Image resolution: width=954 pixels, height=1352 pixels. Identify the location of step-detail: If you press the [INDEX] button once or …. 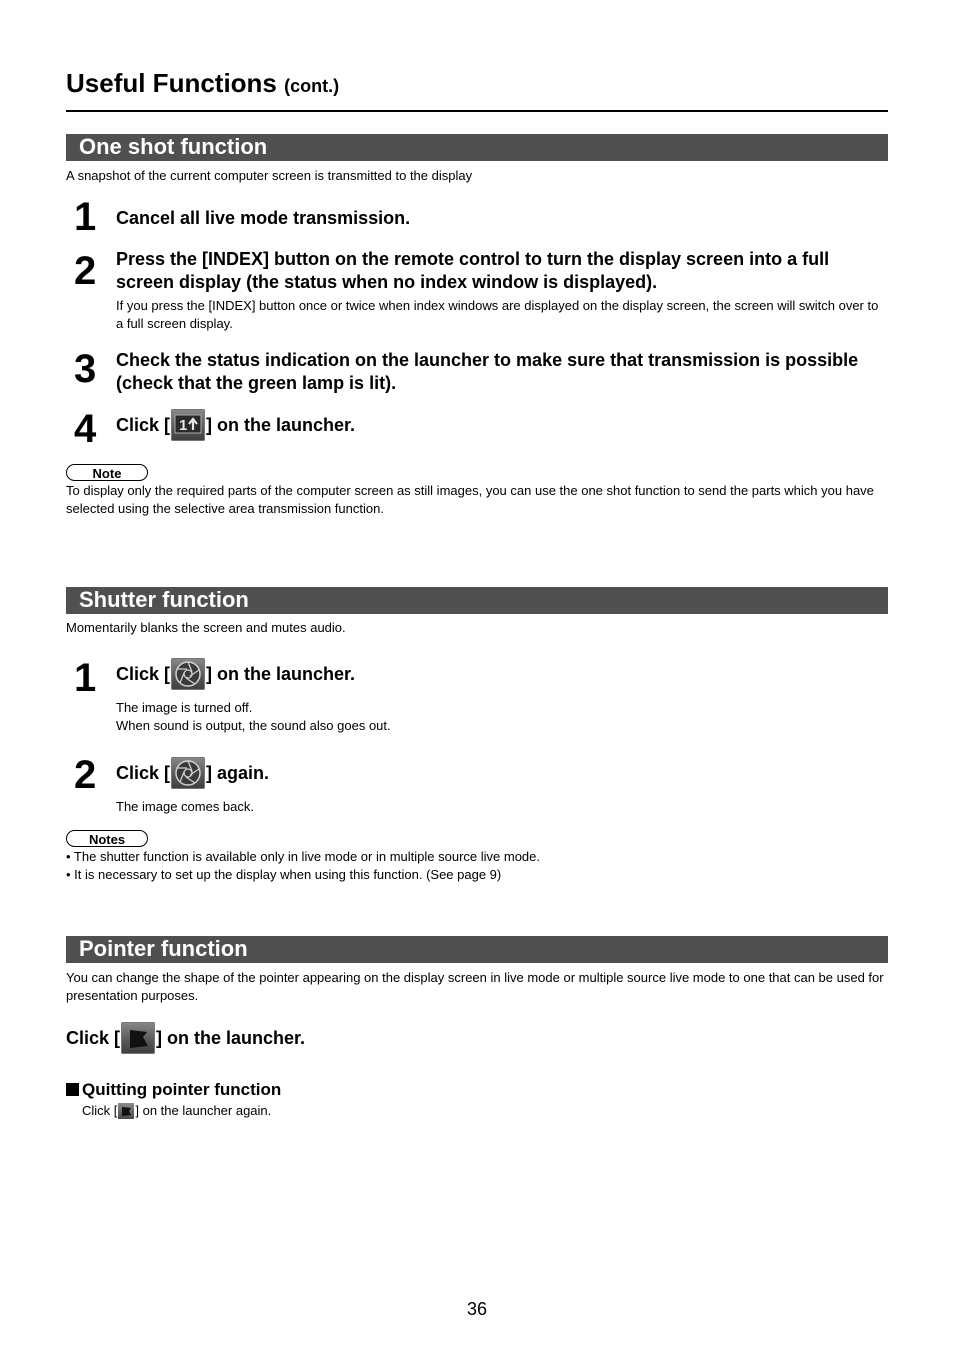
(497, 314).